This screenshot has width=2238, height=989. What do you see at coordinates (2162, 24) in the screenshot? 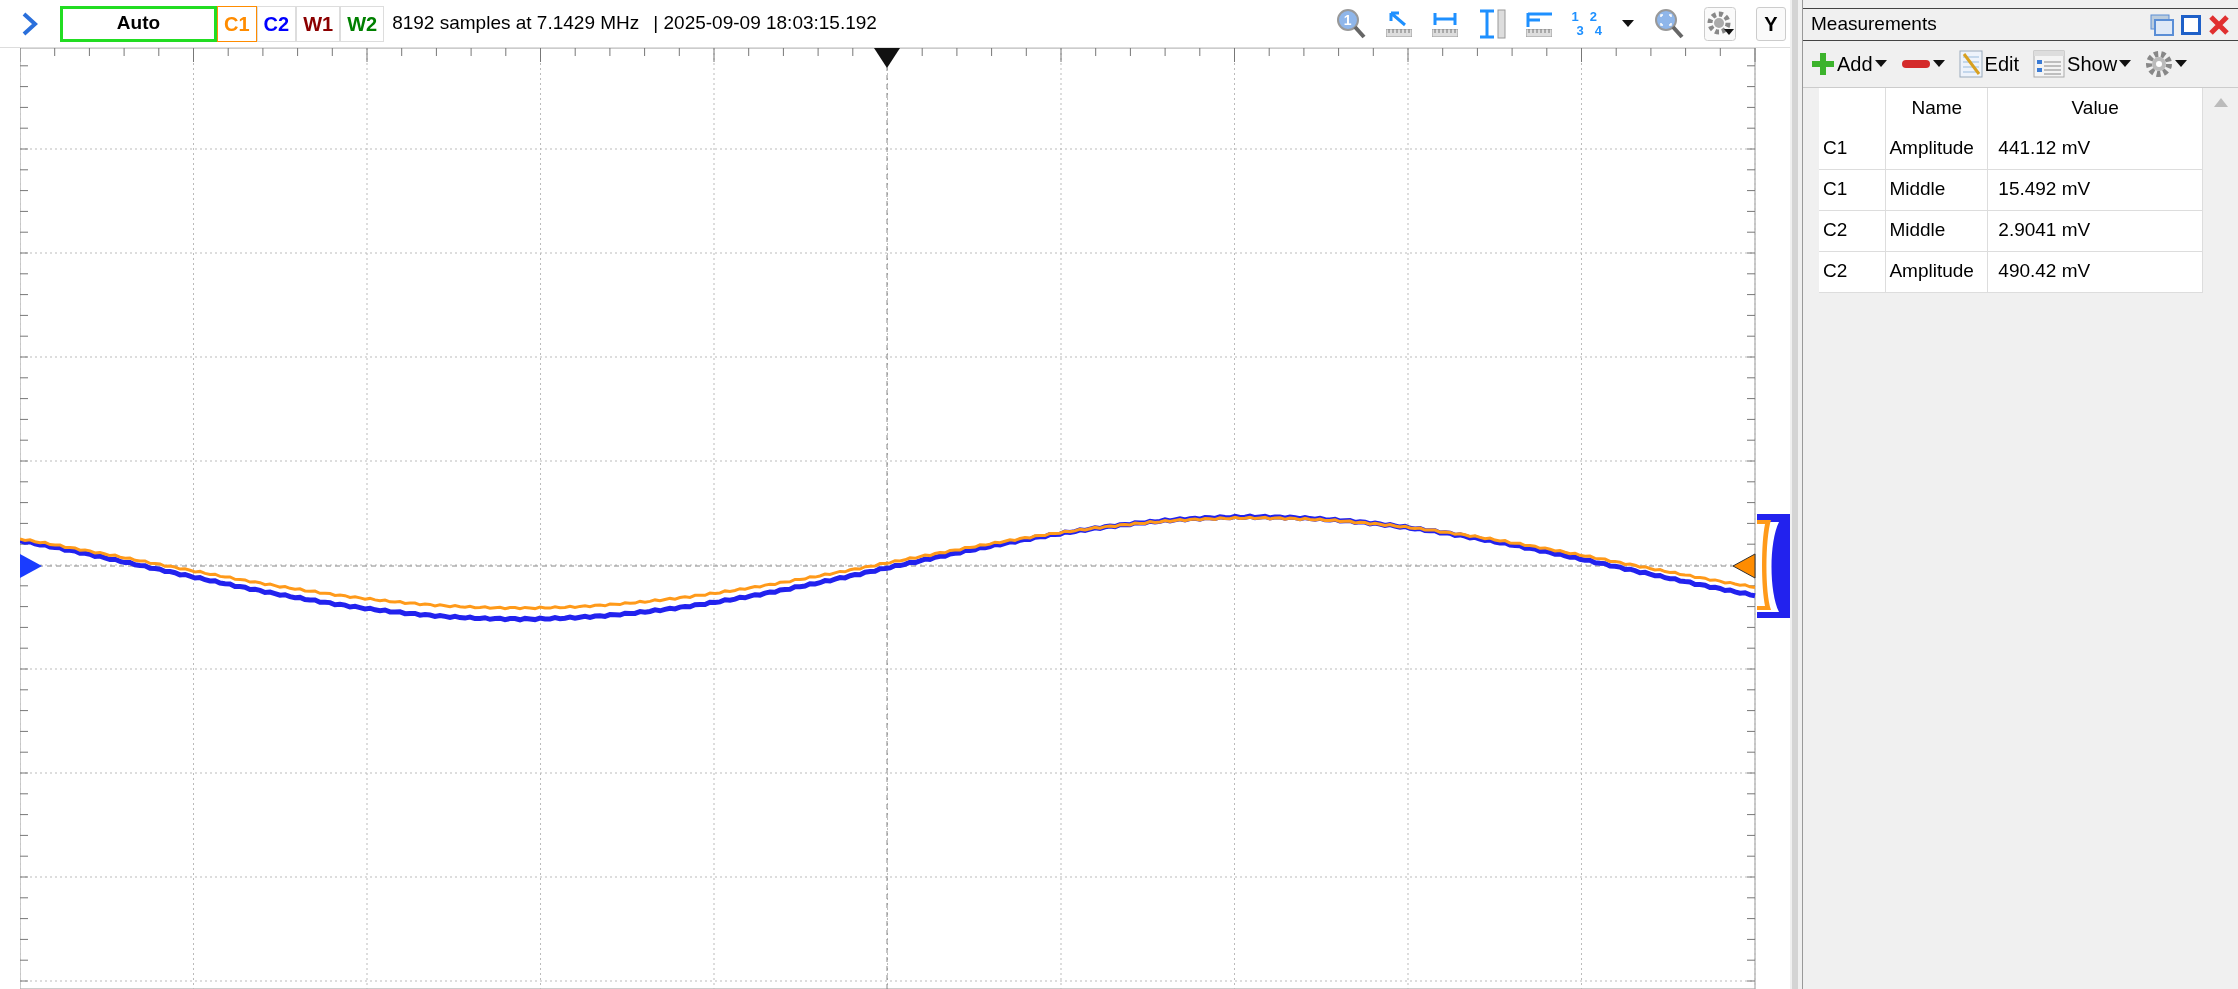
I see `float-window-icon` at bounding box center [2162, 24].